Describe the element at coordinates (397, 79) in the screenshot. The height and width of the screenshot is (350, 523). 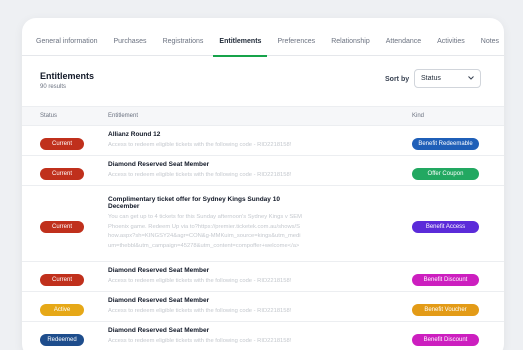
I see `sort-label: Sort by` at that location.